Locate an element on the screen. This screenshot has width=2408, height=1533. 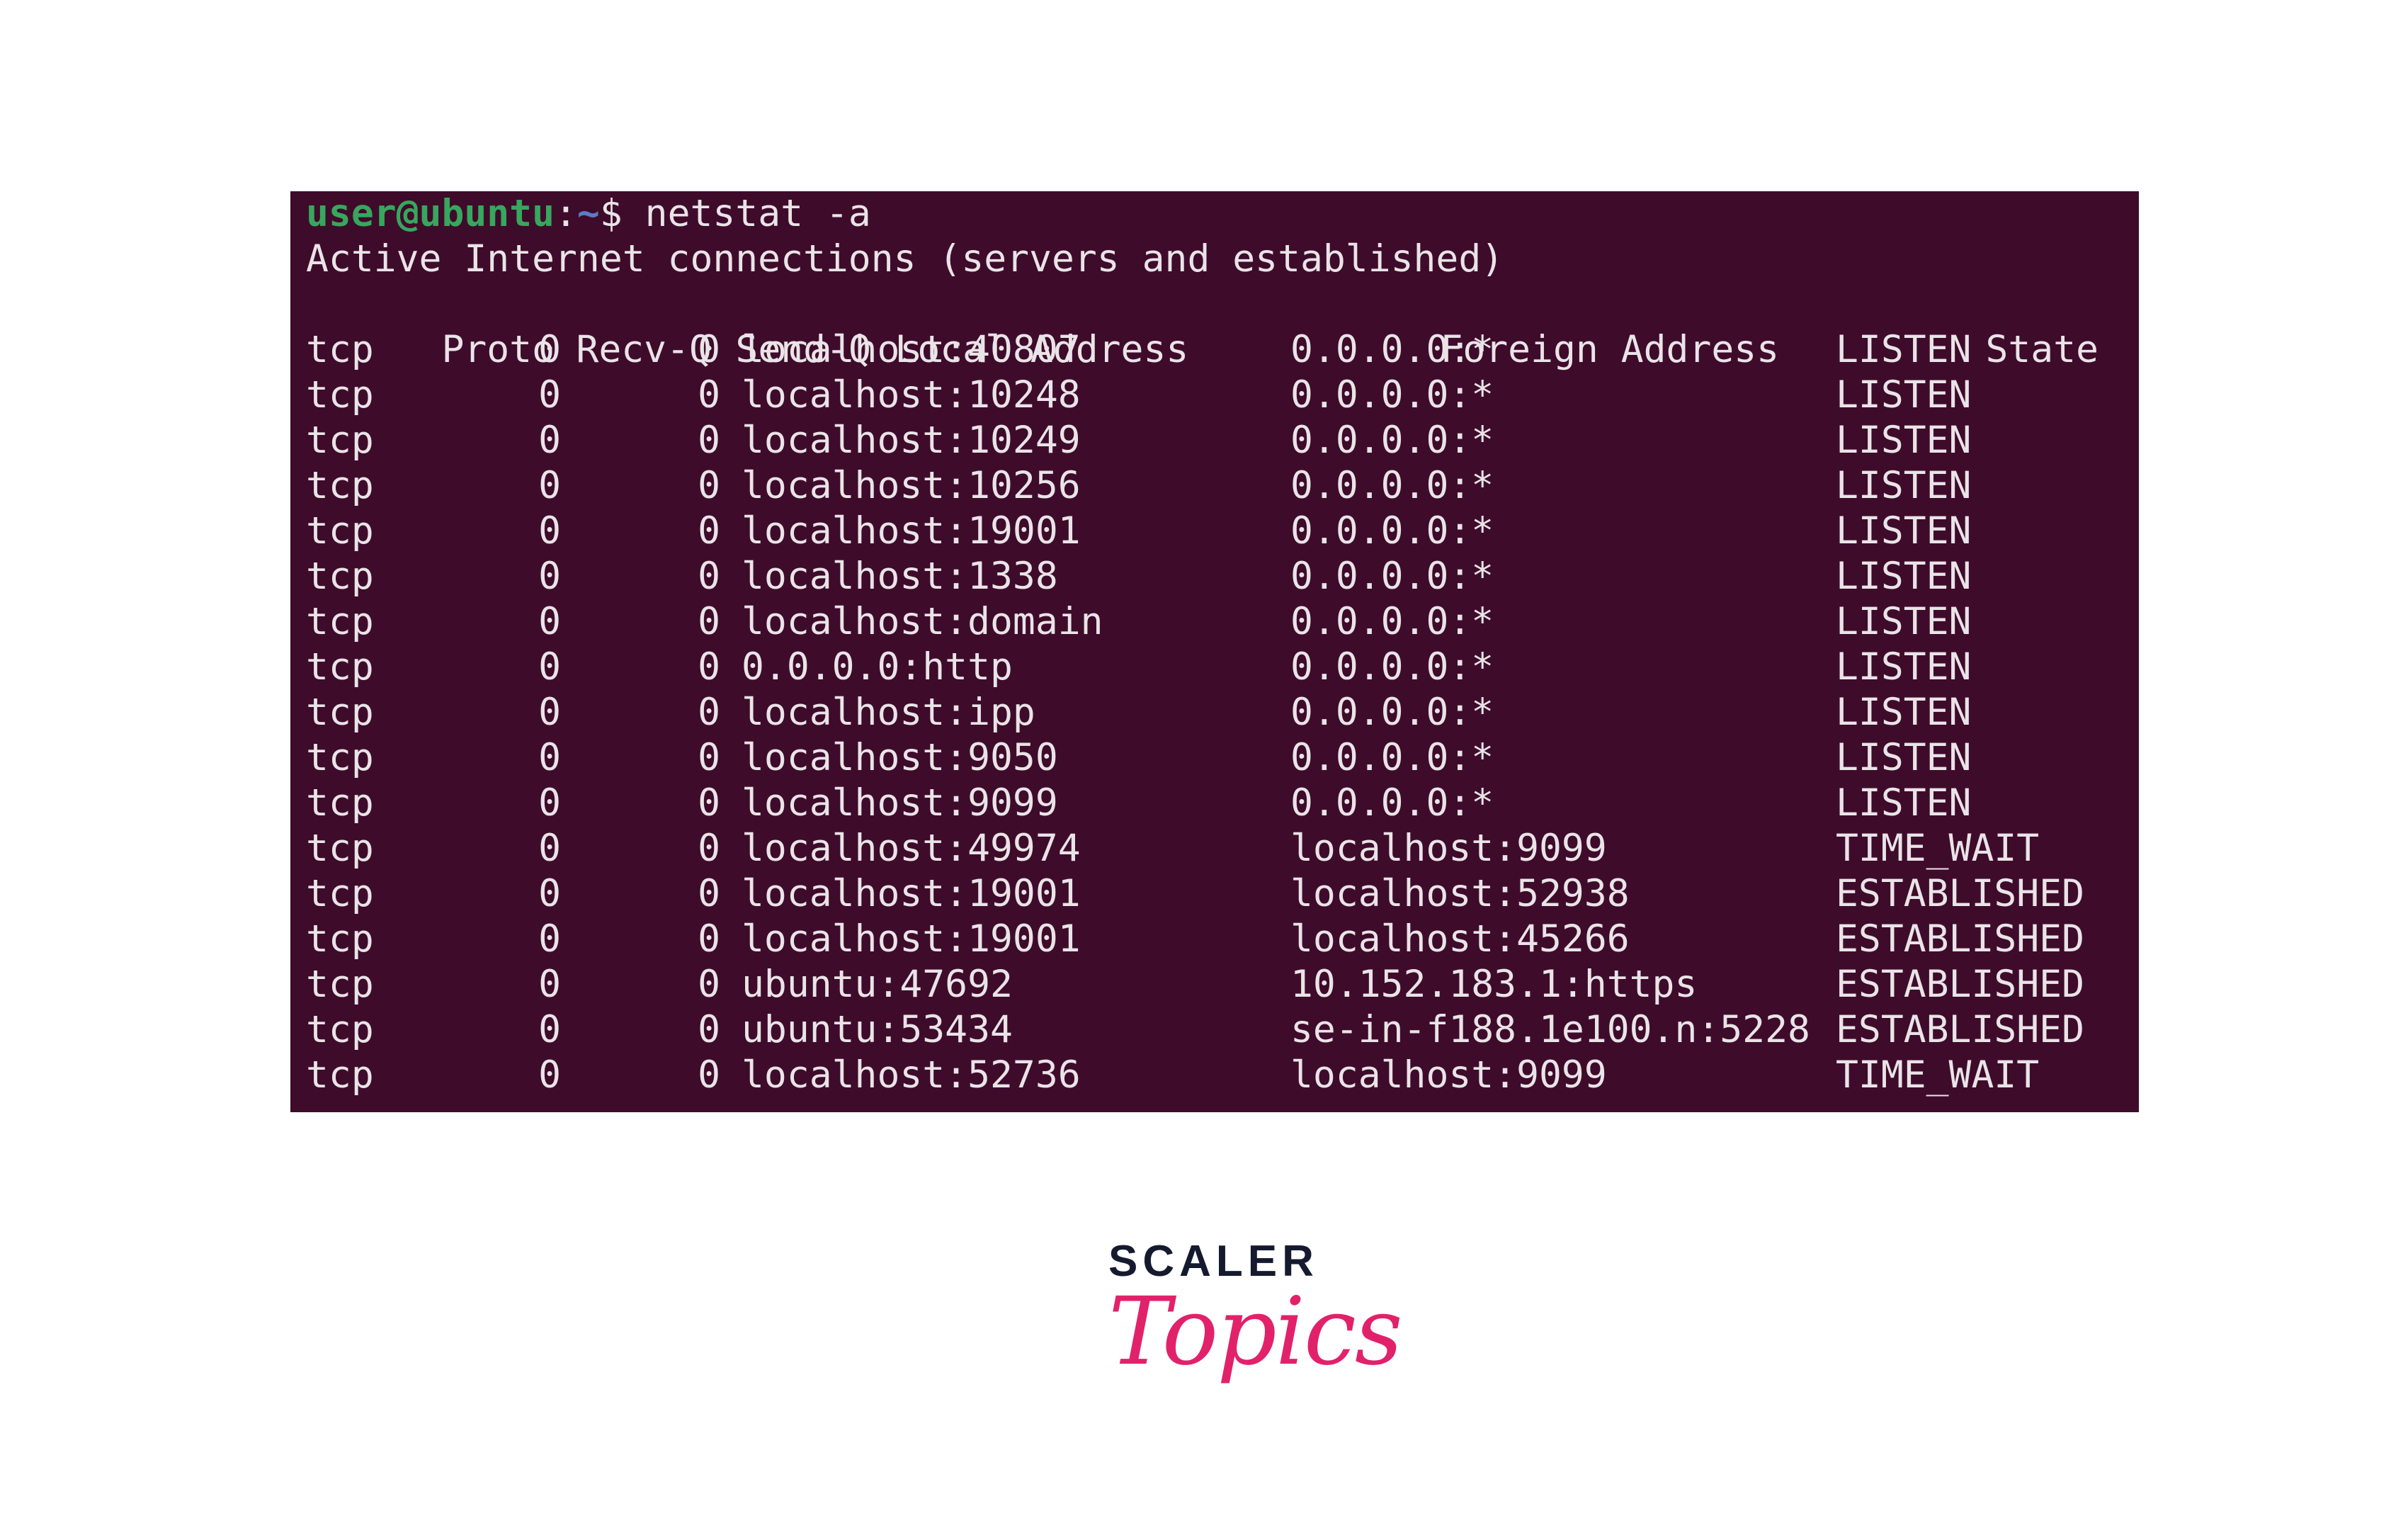
prompt-user: user@ubuntu is located at coordinates (431, 213).